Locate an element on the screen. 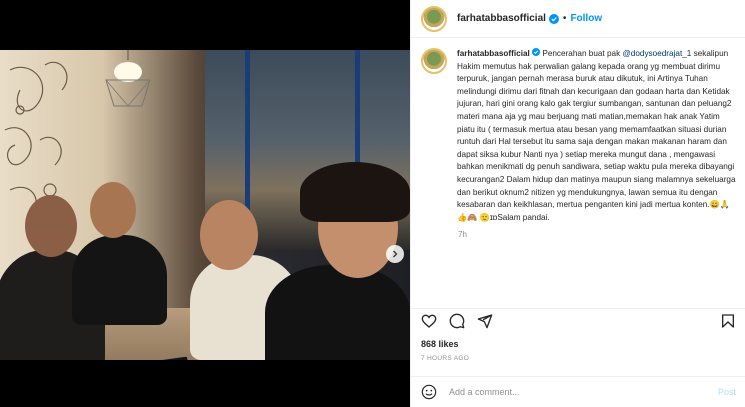 The width and height of the screenshot is (745, 407). person-second-head is located at coordinates (113, 210).